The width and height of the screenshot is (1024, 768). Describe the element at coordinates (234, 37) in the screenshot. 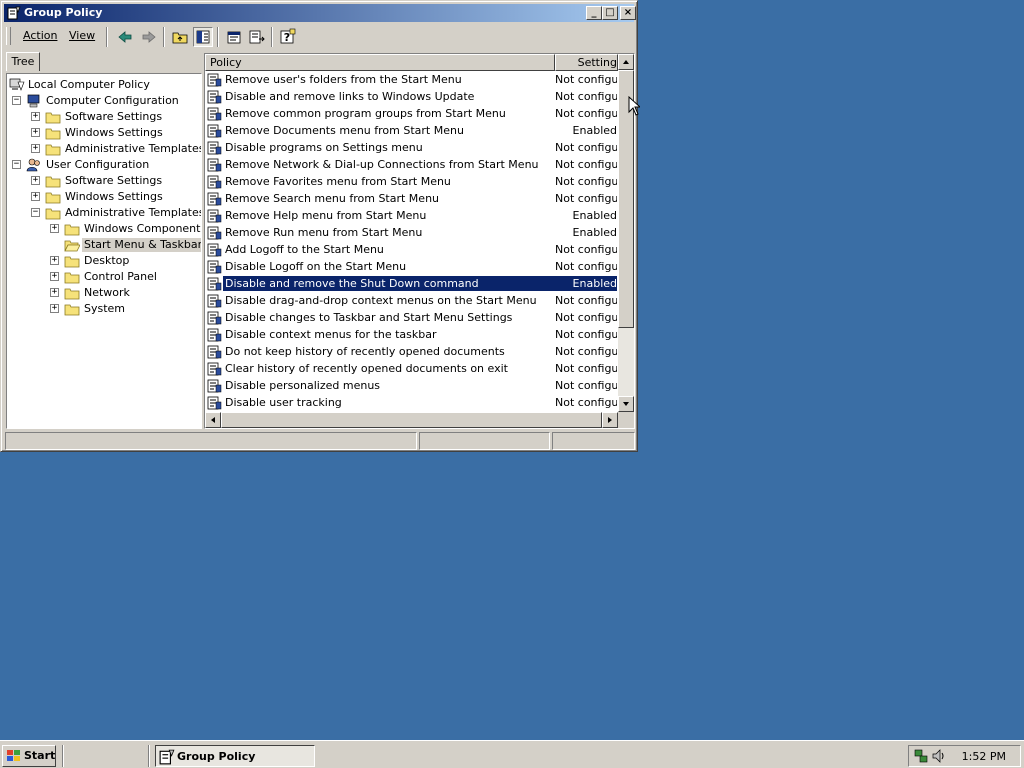

I see `properties-icon` at that location.